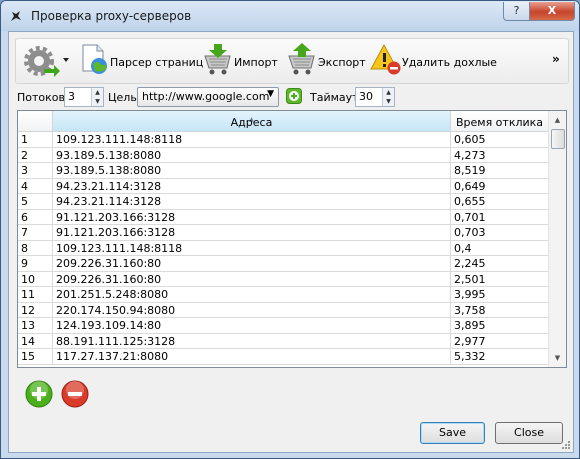 The width and height of the screenshot is (580, 459). I want to click on table-row: 4 94.23.21.114:3128 0,649, so click(283, 186).